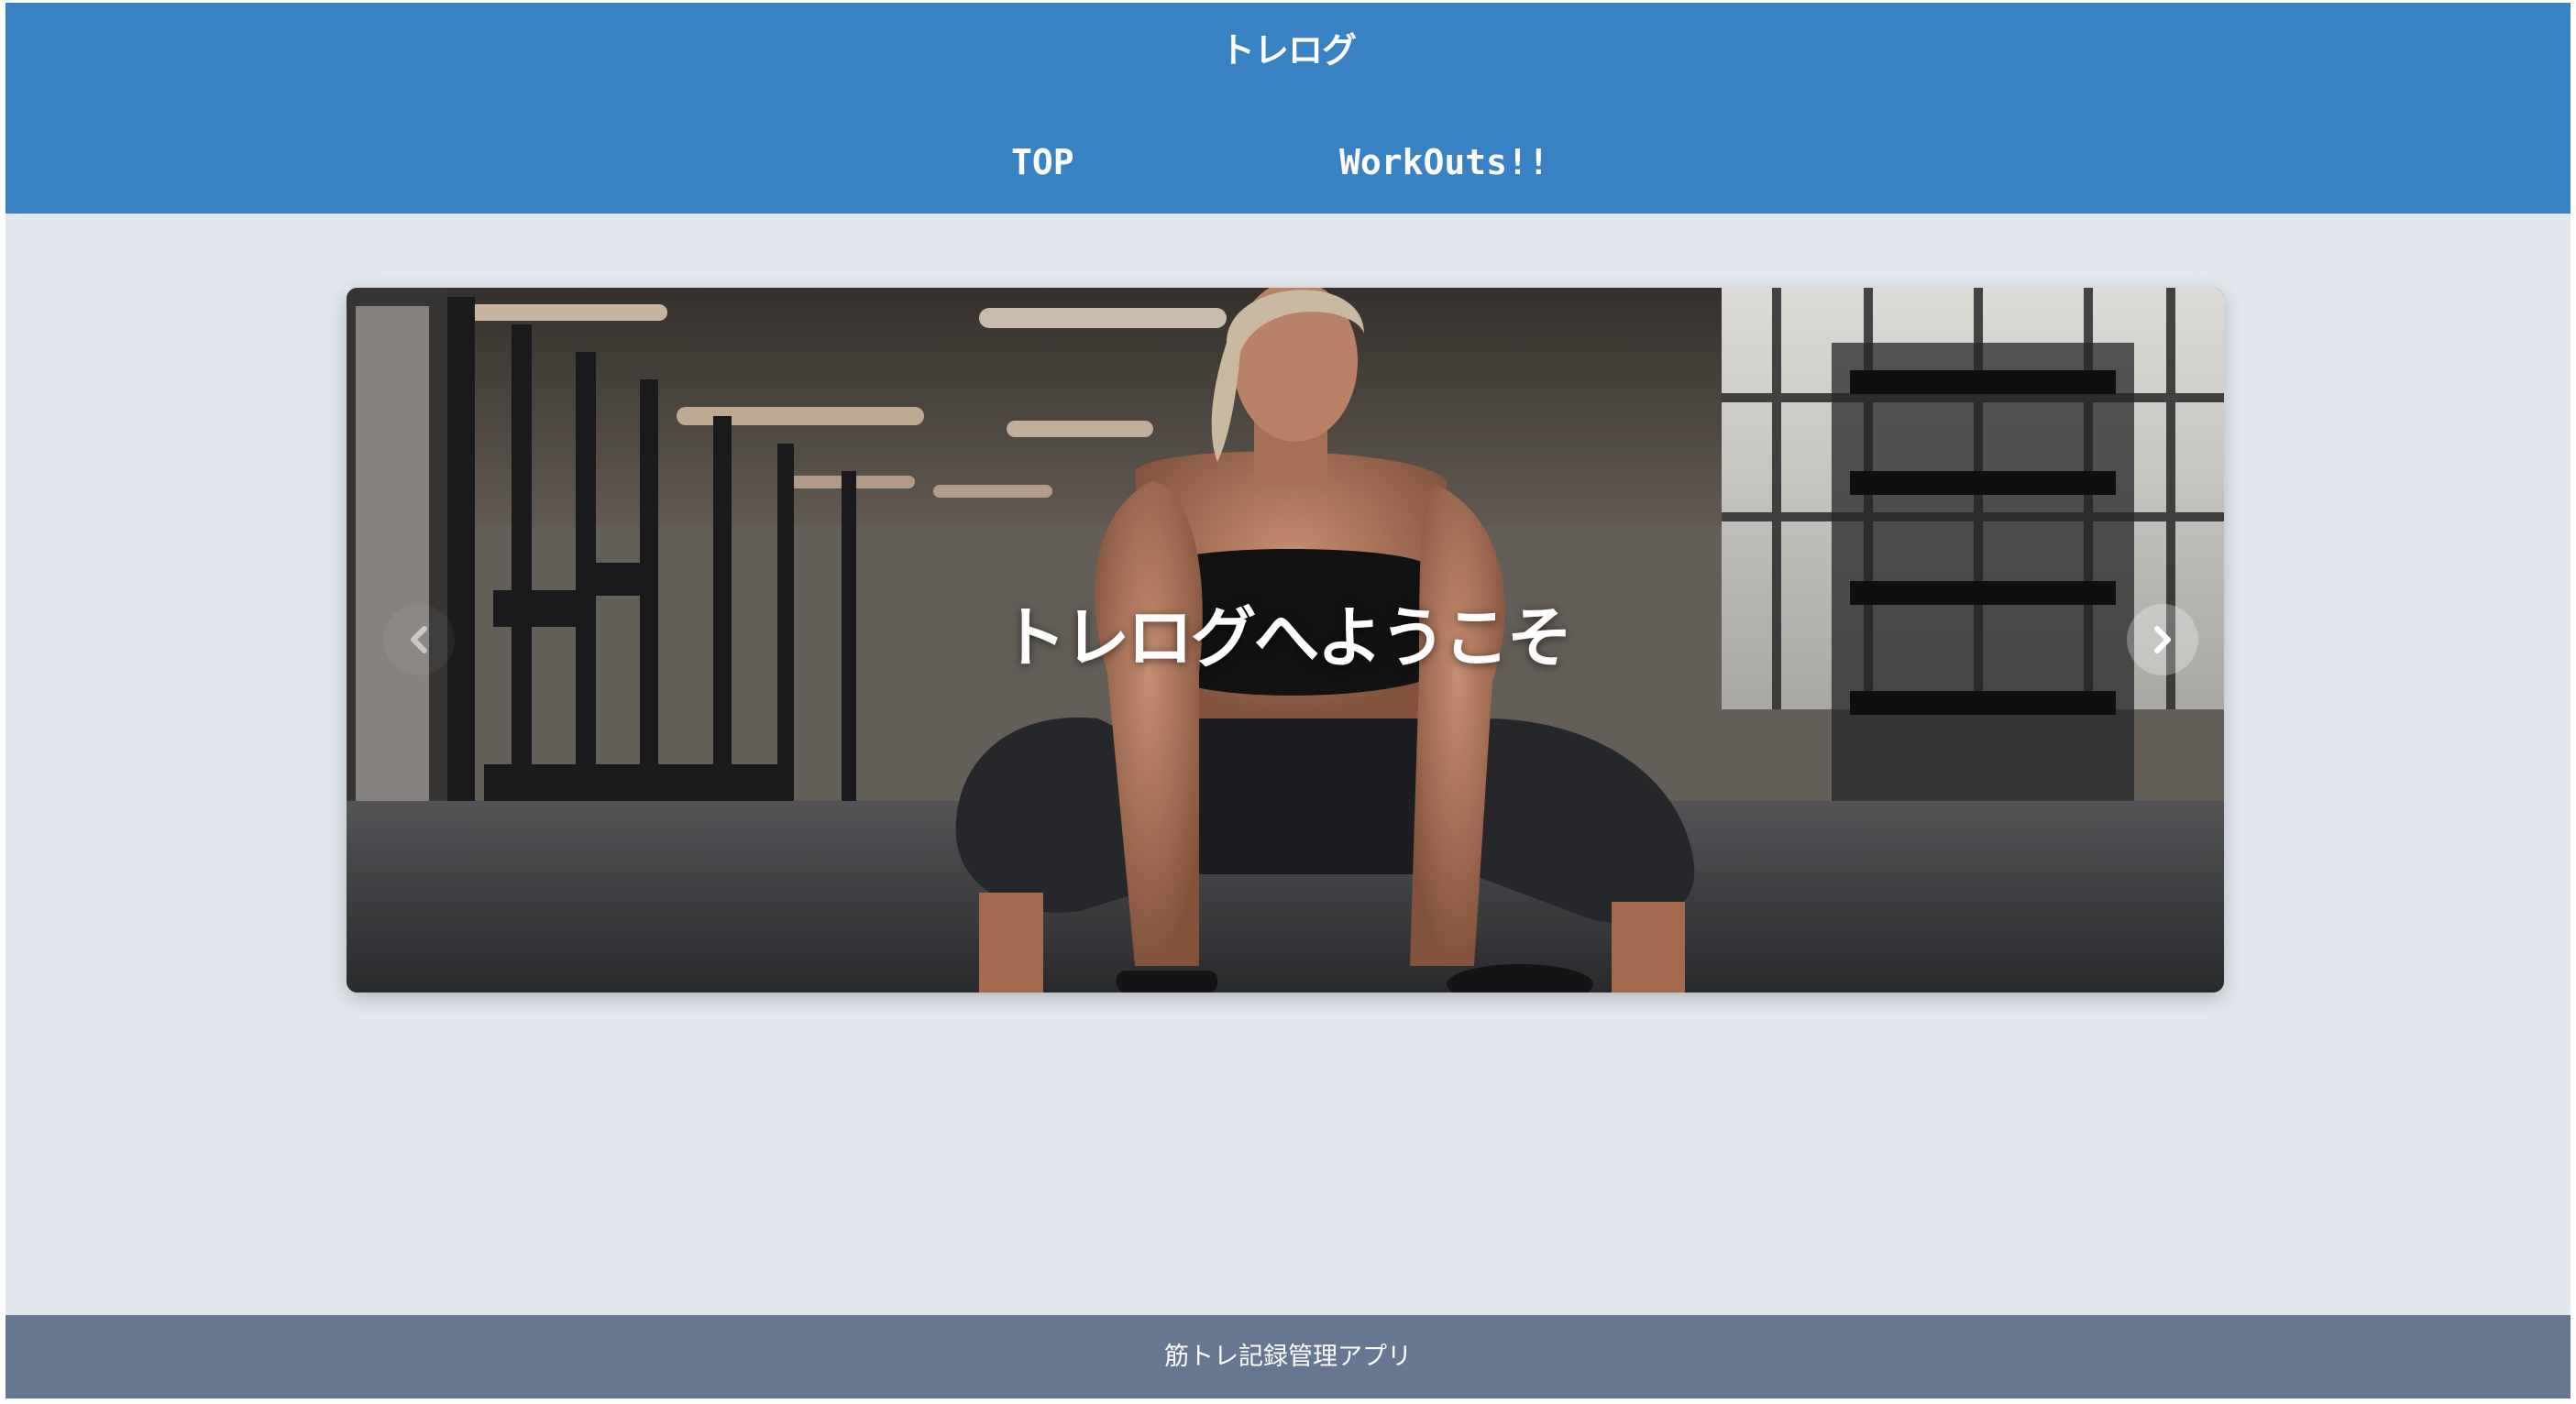 The height and width of the screenshot is (1404, 2576). What do you see at coordinates (1288, 108) in the screenshot?
I see `site-header: トレログ TOP WorkOuts!!` at bounding box center [1288, 108].